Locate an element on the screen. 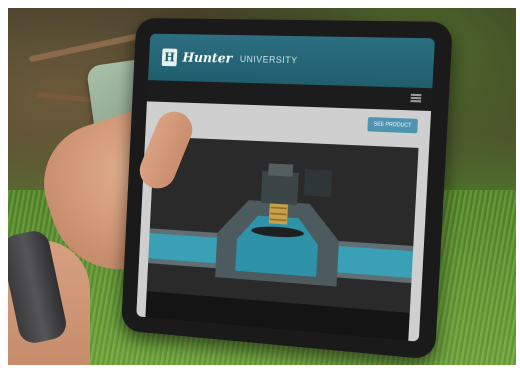 This screenshot has width=520, height=373. app-header: H Hunter UNIVERSITY is located at coordinates (291, 61).